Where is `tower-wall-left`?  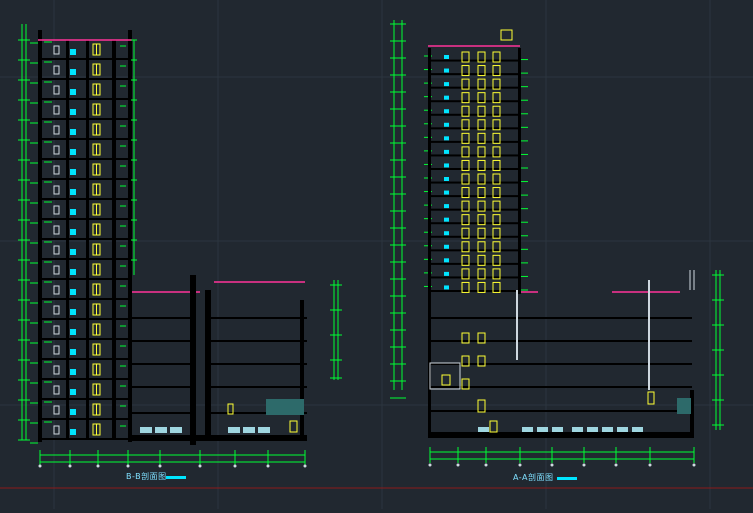 tower-wall-left is located at coordinates (40, 236).